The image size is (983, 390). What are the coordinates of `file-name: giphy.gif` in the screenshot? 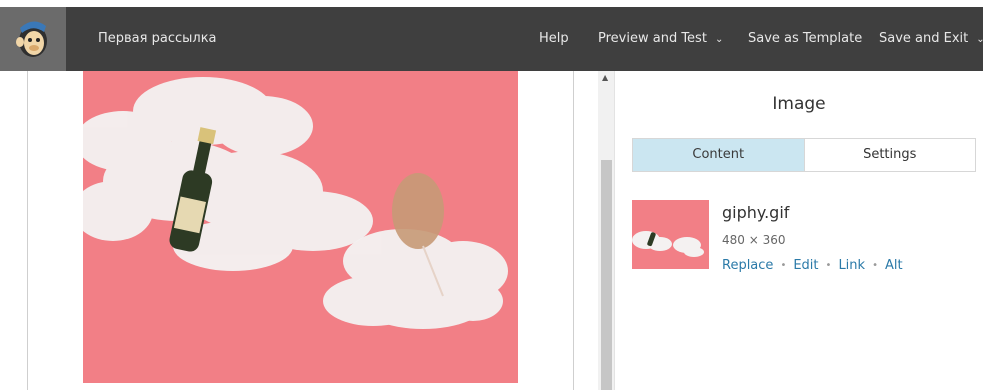 It's located at (756, 212).